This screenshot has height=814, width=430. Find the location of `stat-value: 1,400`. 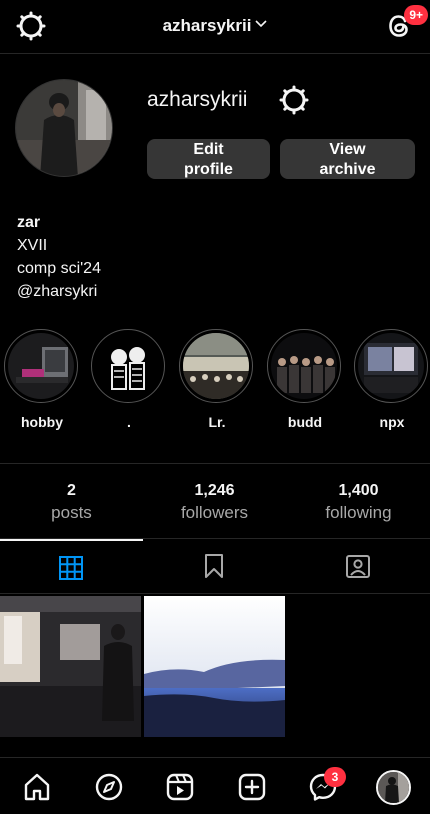

stat-value: 1,400 is located at coordinates (358, 490).